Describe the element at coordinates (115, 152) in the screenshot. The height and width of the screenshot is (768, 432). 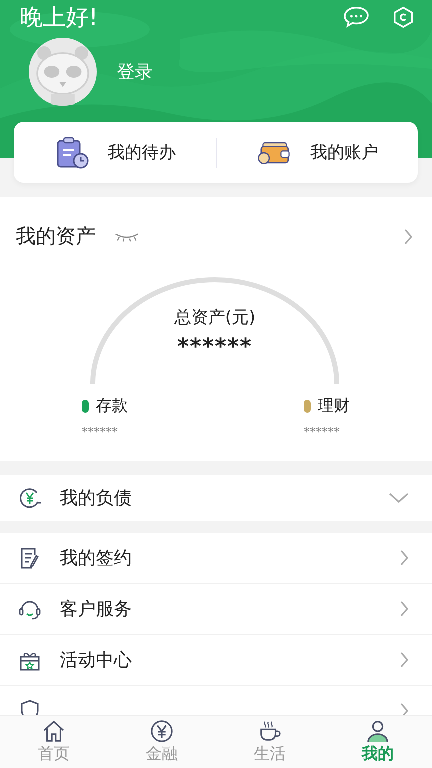
I see `shortcut-button: 我的待办` at that location.